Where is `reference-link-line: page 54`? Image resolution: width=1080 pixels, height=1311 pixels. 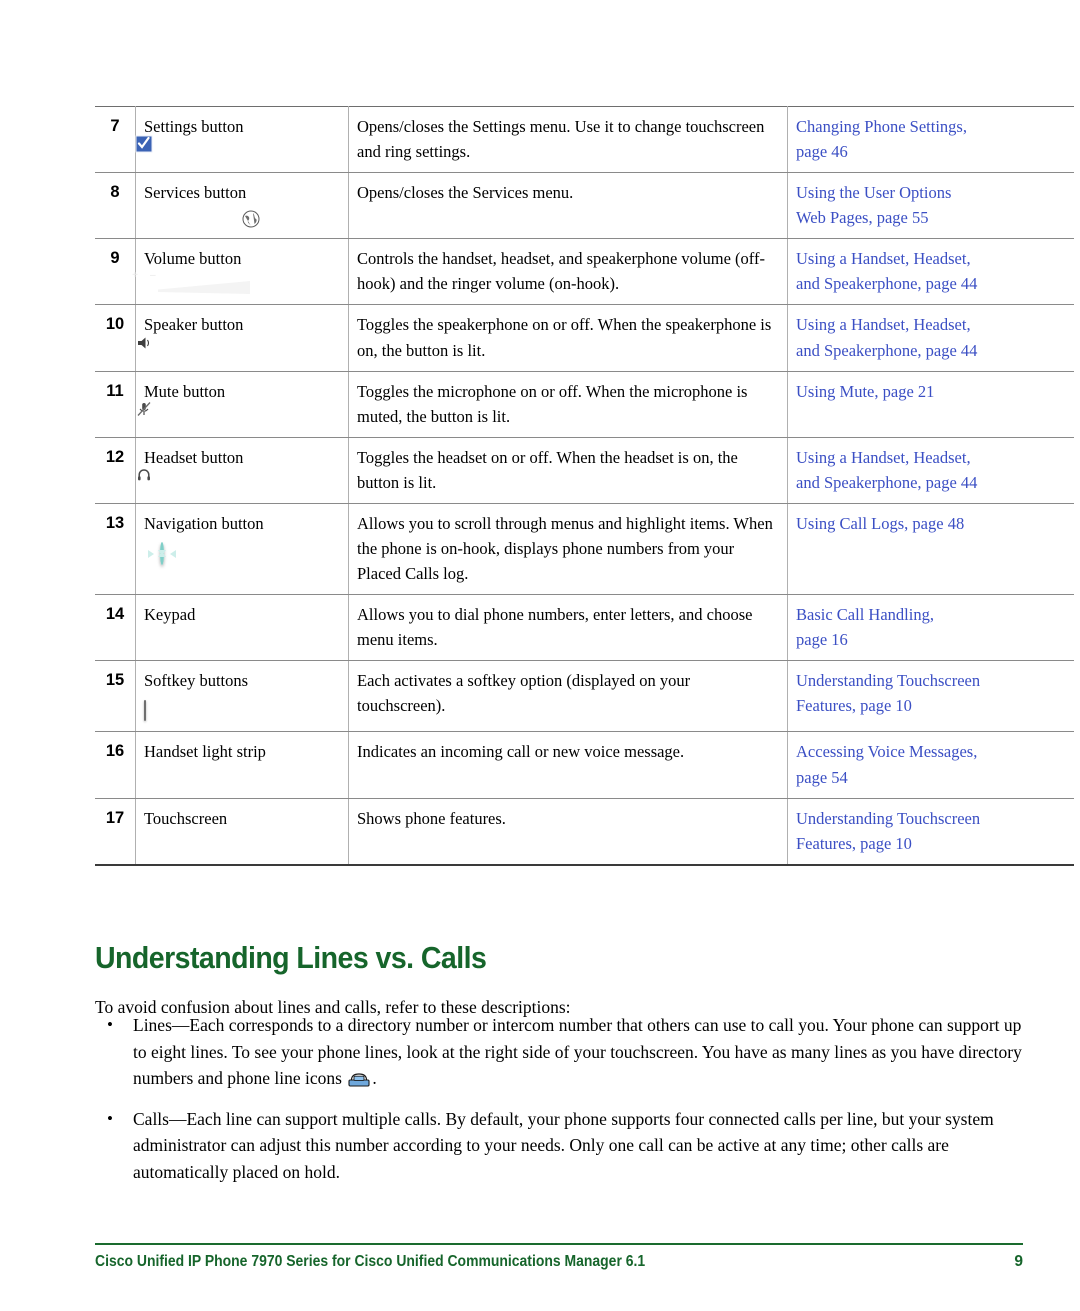
reference-link-line: page 54 is located at coordinates (931, 777).